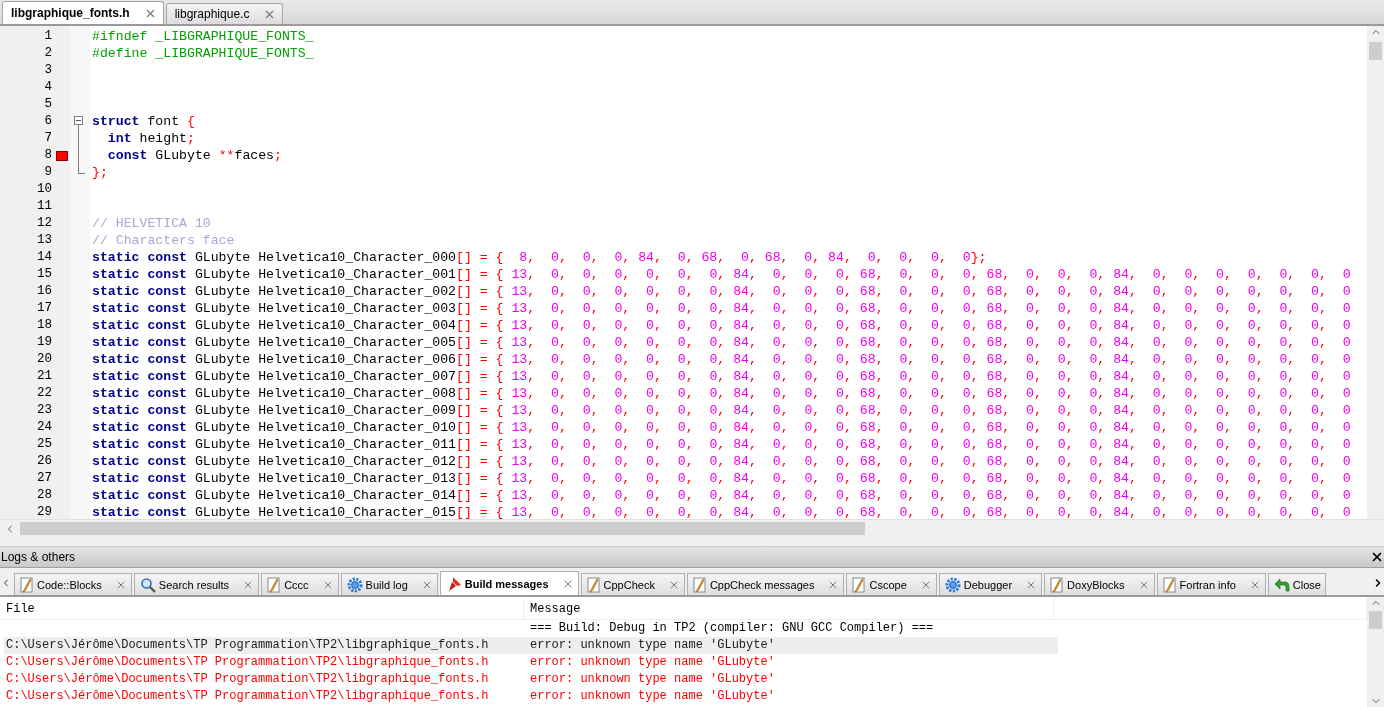 Image resolution: width=1384 pixels, height=707 pixels. Describe the element at coordinates (38, 557) in the screenshot. I see `panel-title: Logs & others` at that location.